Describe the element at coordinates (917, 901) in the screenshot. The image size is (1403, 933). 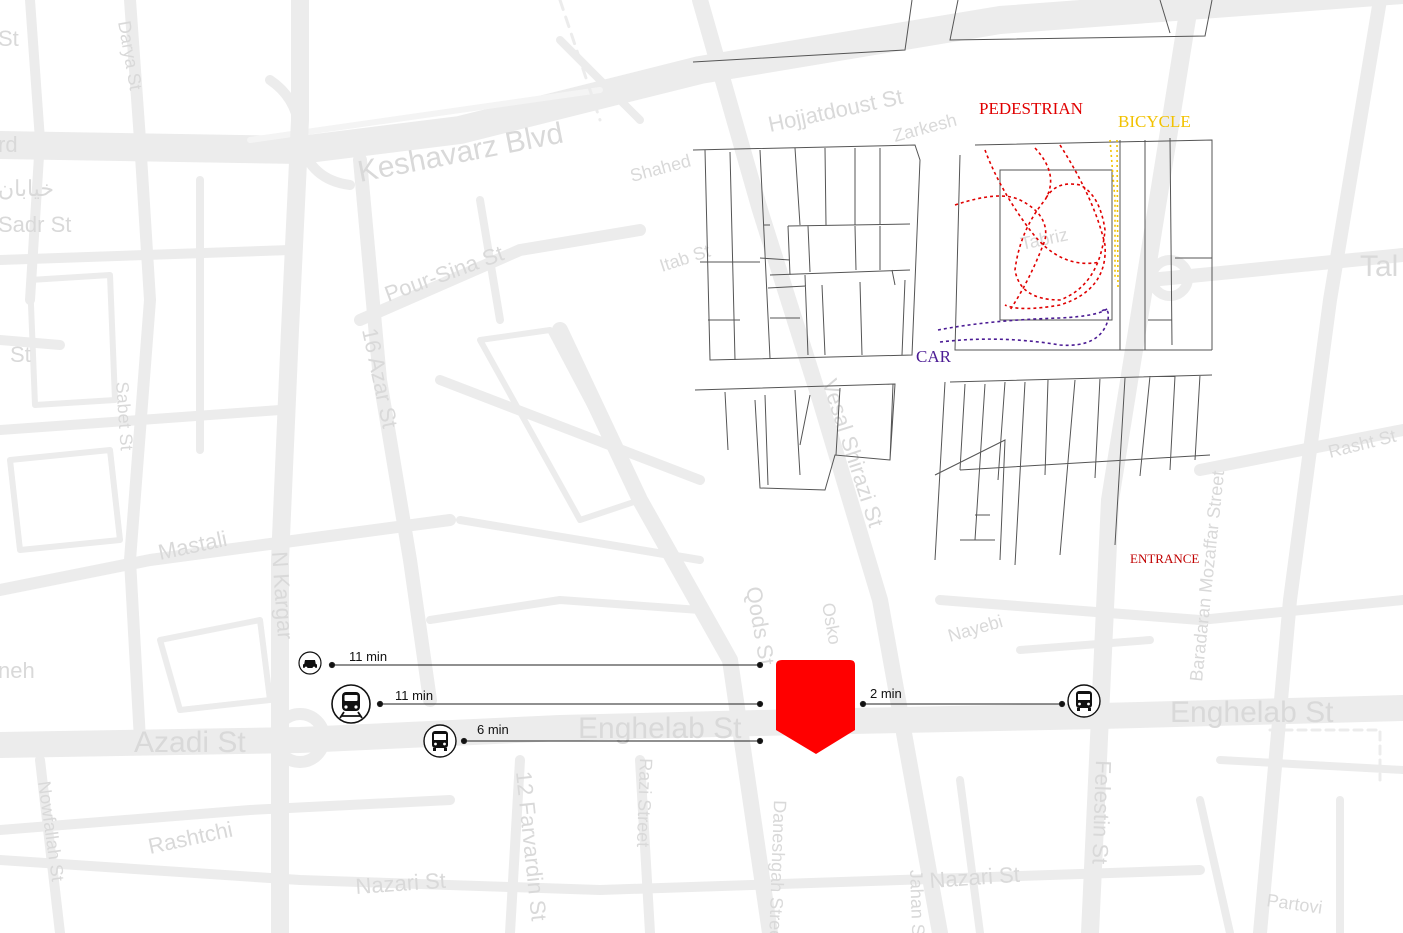
I see `street-label-jahan: Jahan St` at that location.